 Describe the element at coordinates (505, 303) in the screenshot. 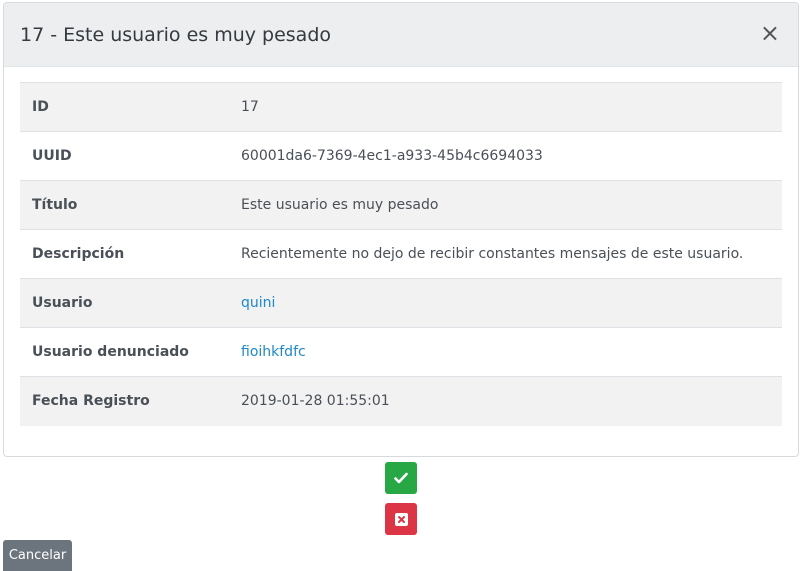

I see `row-value-usuario: quini` at that location.